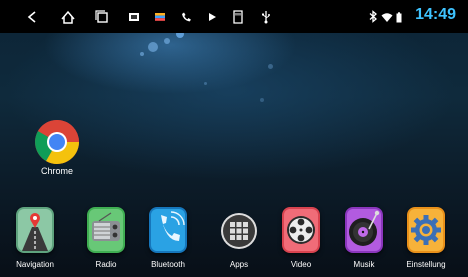 The height and width of the screenshot is (277, 468). I want to click on radio-icon, so click(106, 230).